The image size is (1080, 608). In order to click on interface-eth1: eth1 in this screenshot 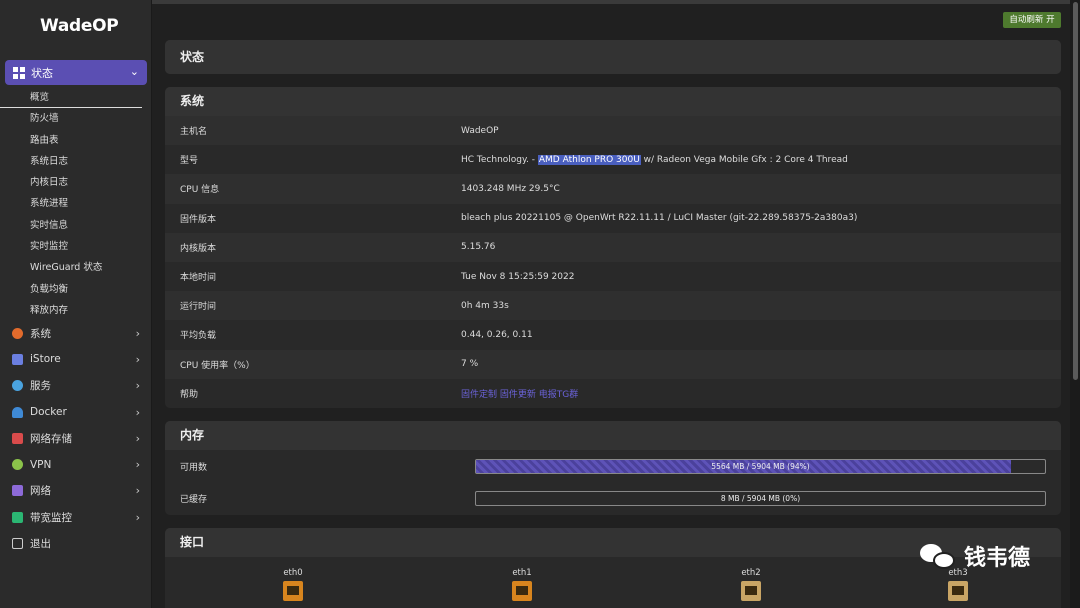, I will do `click(522, 584)`.